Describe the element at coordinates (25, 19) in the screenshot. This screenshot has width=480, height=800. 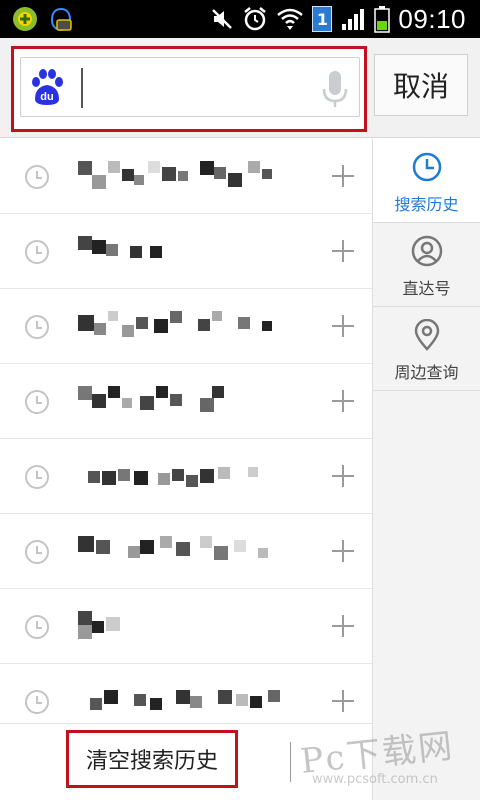
I see `app-notification-icon` at that location.